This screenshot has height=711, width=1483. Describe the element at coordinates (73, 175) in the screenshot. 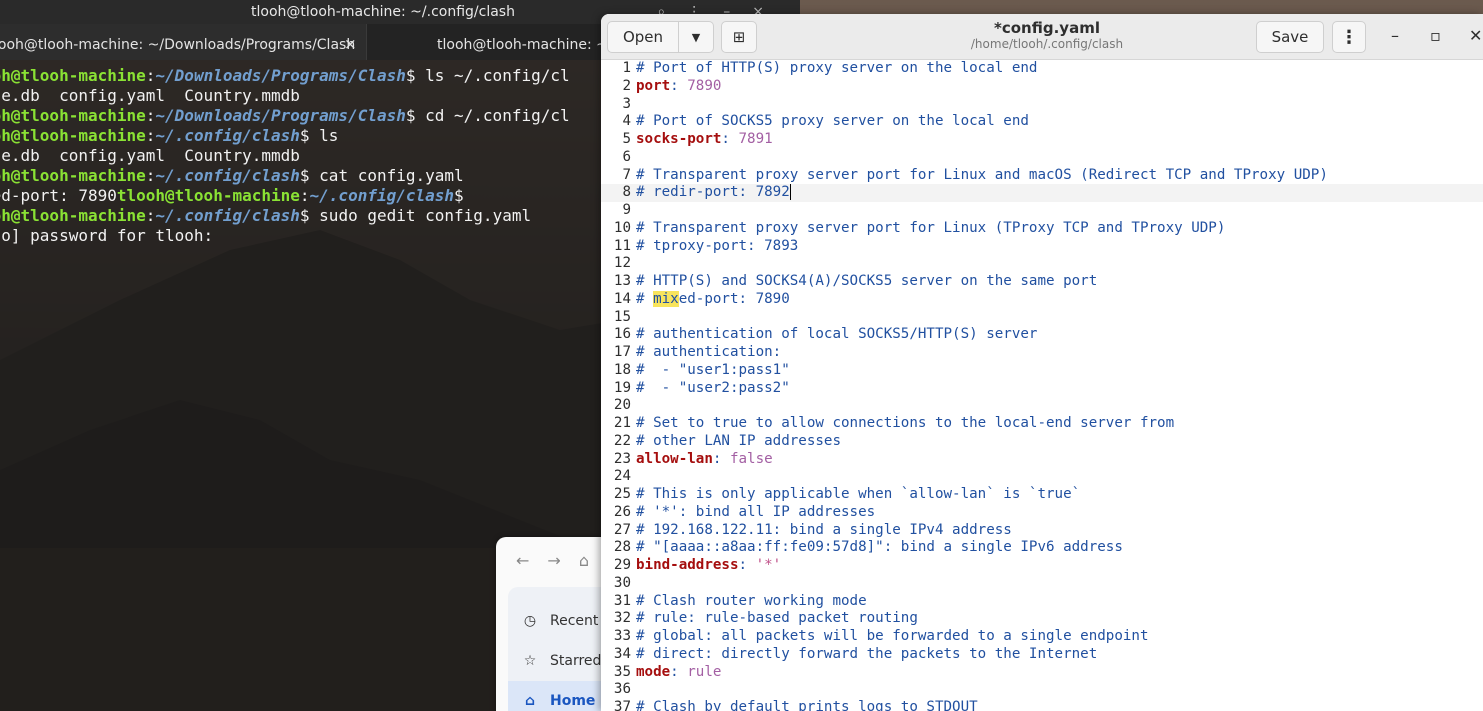

I see `terminal-text: ooh@tlooh-machine` at that location.